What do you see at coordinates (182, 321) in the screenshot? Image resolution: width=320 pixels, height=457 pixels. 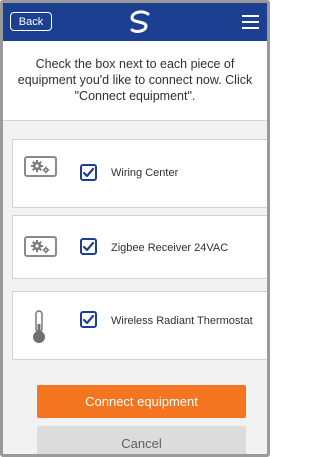 I see `equipment-label: Wireless Radiant Thermostat` at bounding box center [182, 321].